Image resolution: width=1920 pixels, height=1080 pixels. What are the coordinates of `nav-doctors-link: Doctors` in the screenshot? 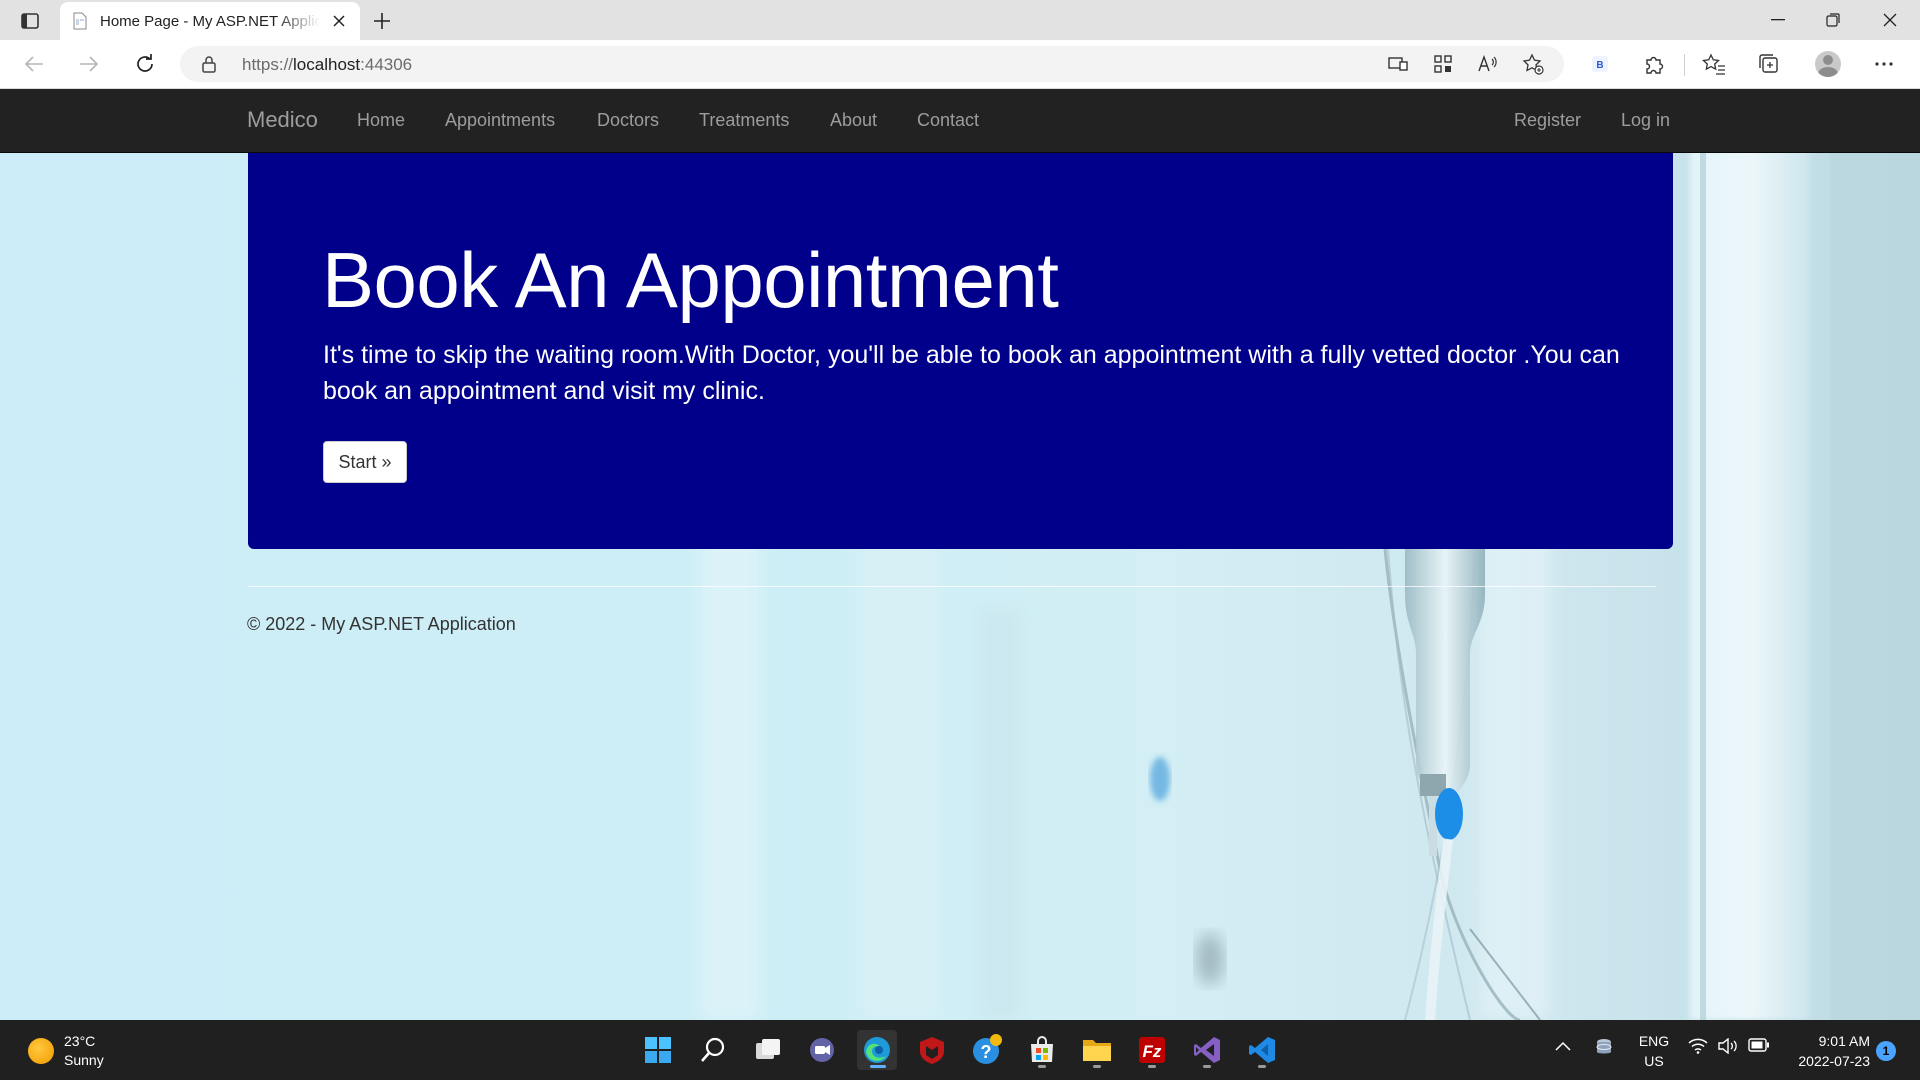 It's located at (628, 120).